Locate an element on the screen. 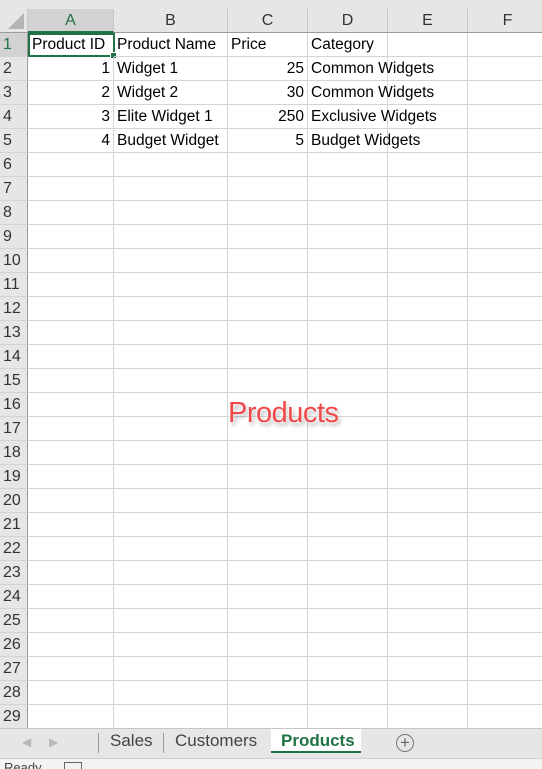  column-header-b: B is located at coordinates (171, 21).